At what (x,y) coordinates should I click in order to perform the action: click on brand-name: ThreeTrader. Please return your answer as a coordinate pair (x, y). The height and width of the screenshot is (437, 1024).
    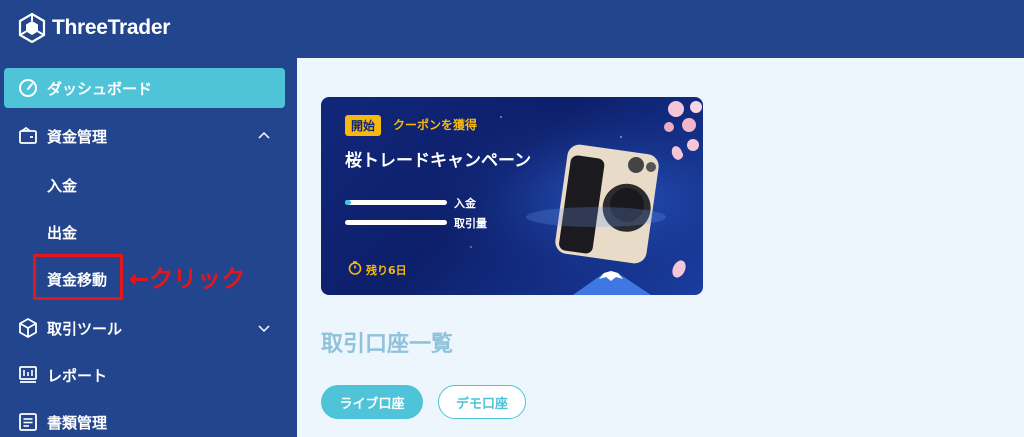
    Looking at the image, I should click on (111, 27).